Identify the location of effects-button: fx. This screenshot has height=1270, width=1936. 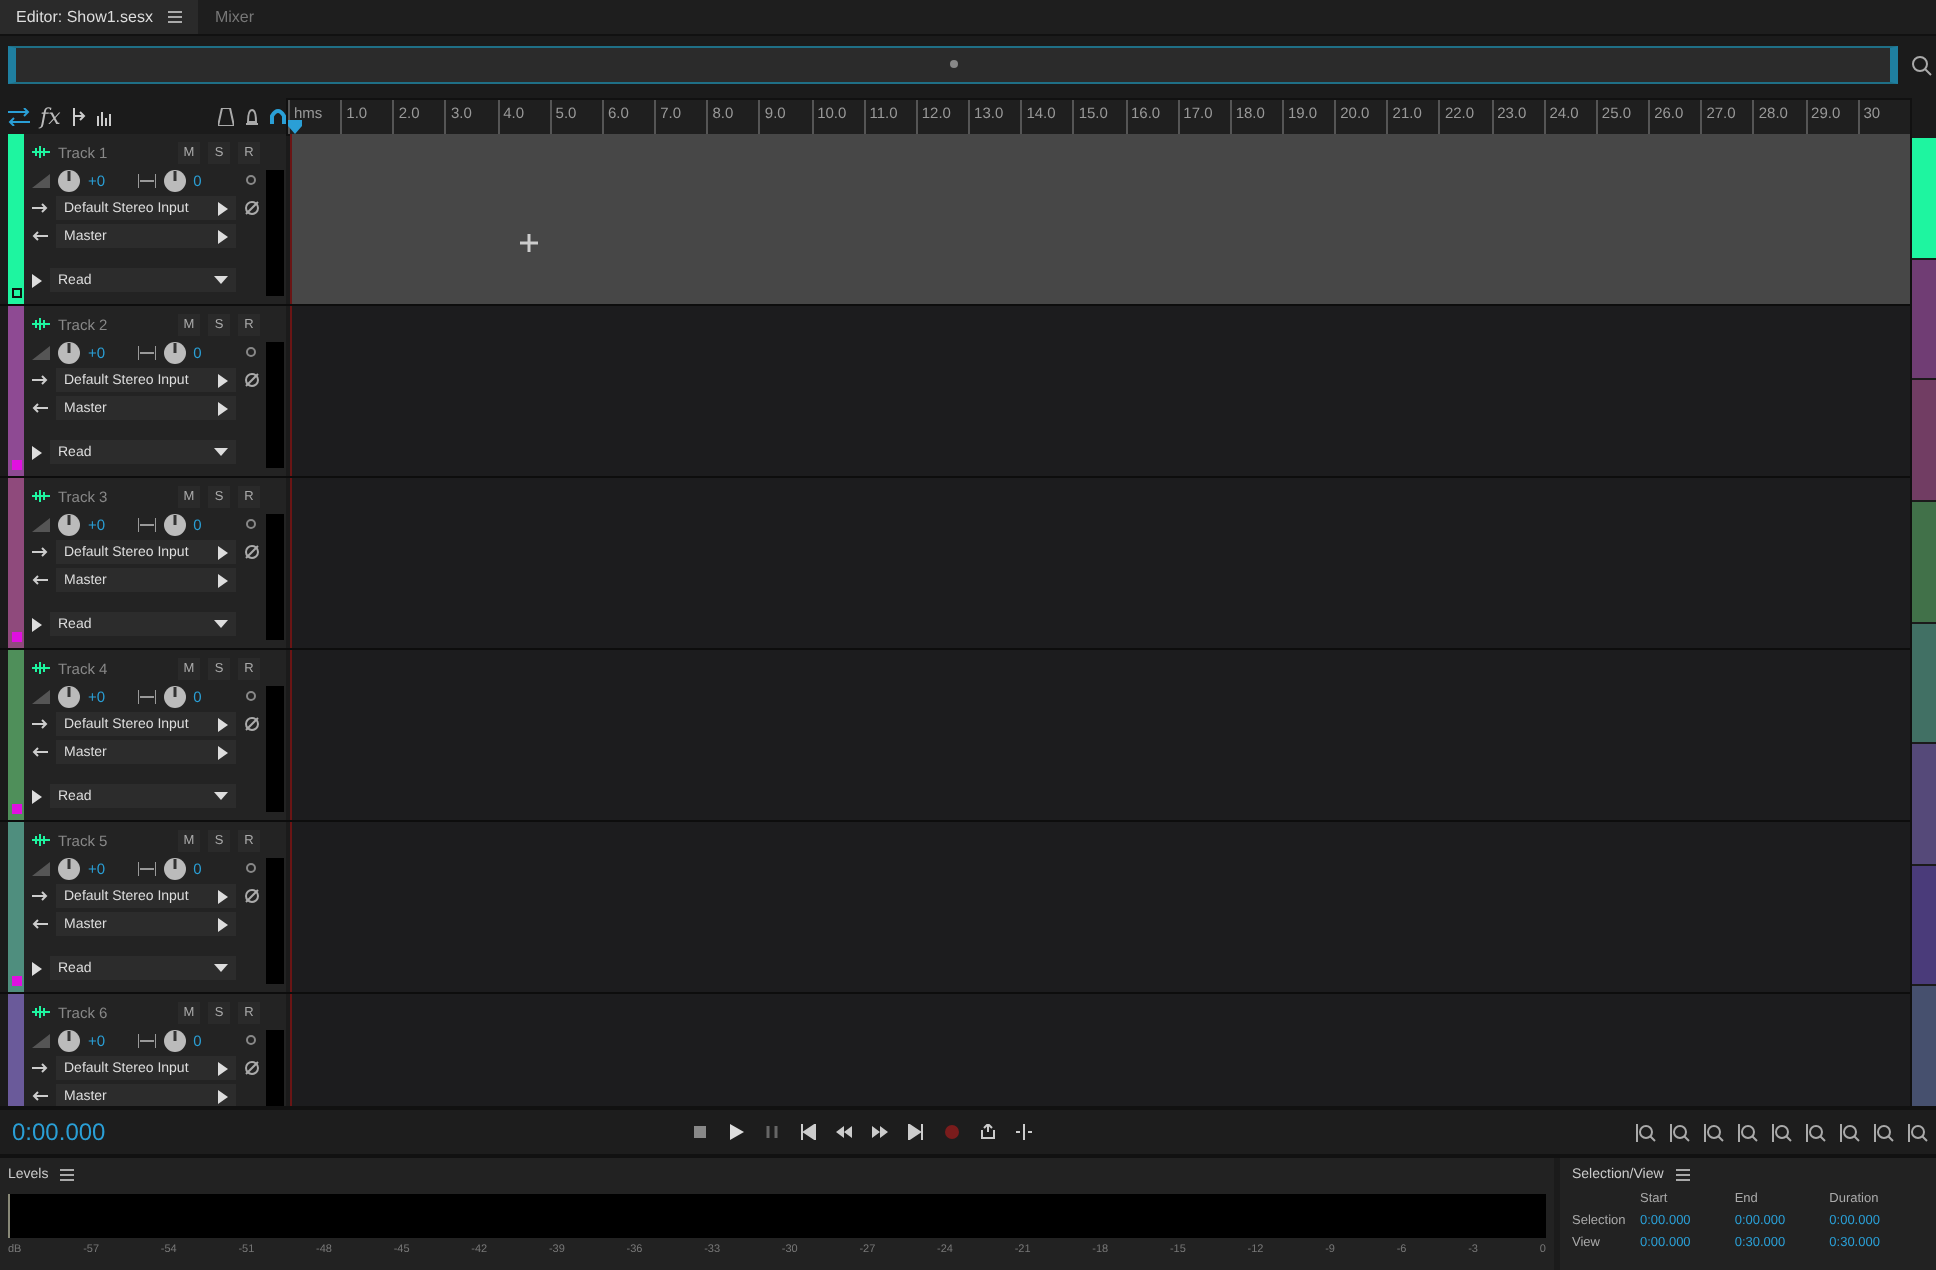
(50, 117).